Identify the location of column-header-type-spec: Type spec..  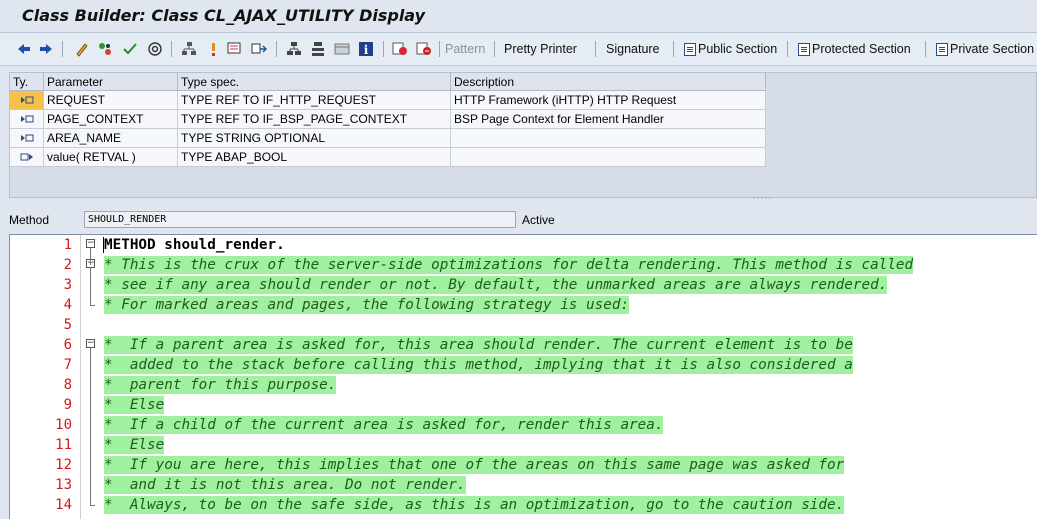
(314, 82).